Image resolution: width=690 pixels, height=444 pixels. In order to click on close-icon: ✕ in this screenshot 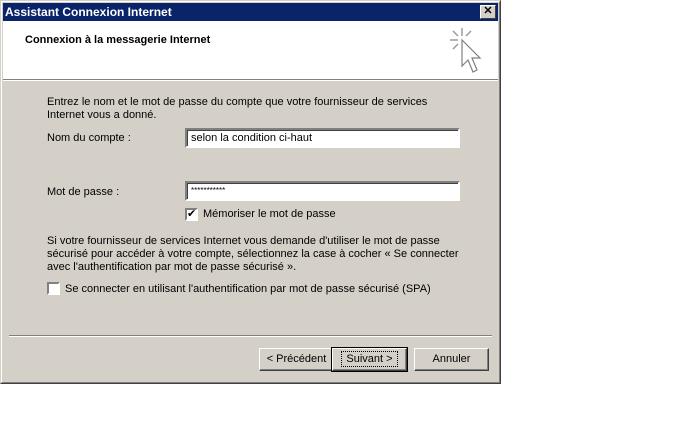, I will do `click(488, 11)`.